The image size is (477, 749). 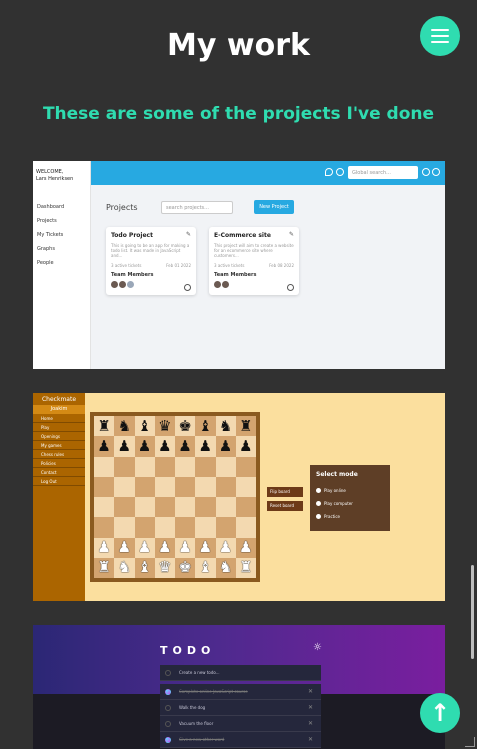 I want to click on todo-item: Give a new other word ✕, so click(x=240, y=740).